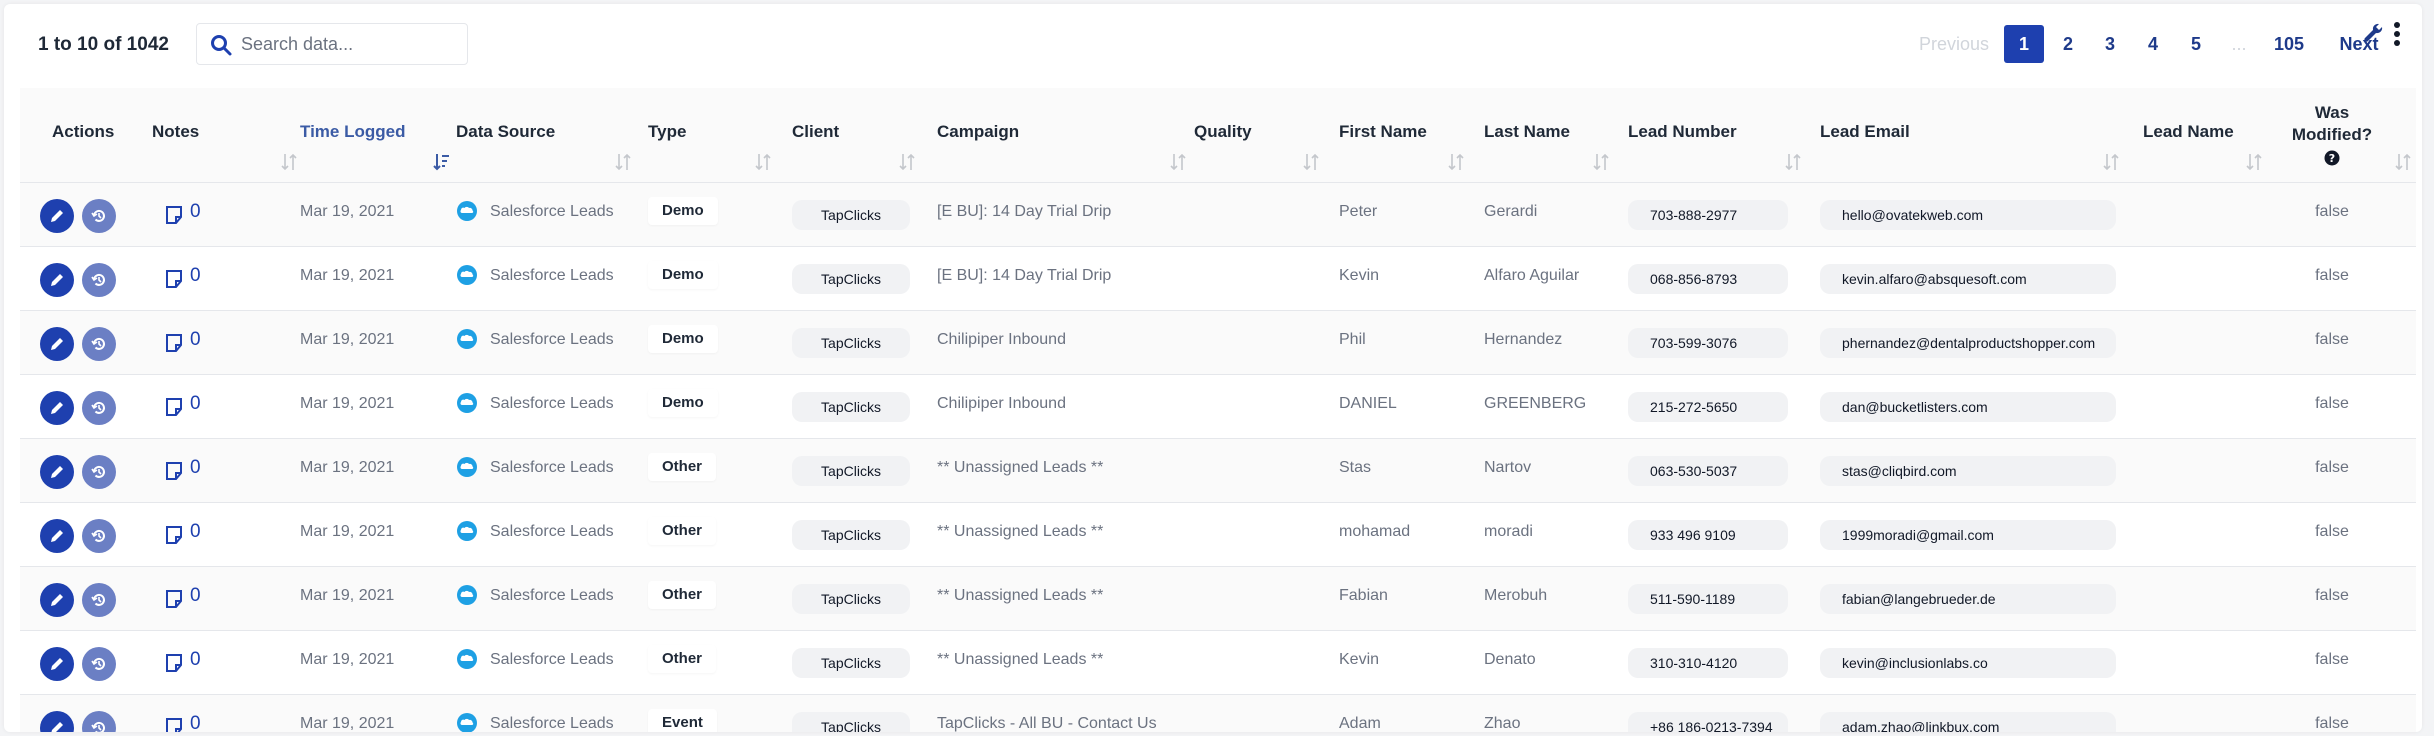 The width and height of the screenshot is (2434, 736). I want to click on row-first-name: Peter, so click(1358, 211).